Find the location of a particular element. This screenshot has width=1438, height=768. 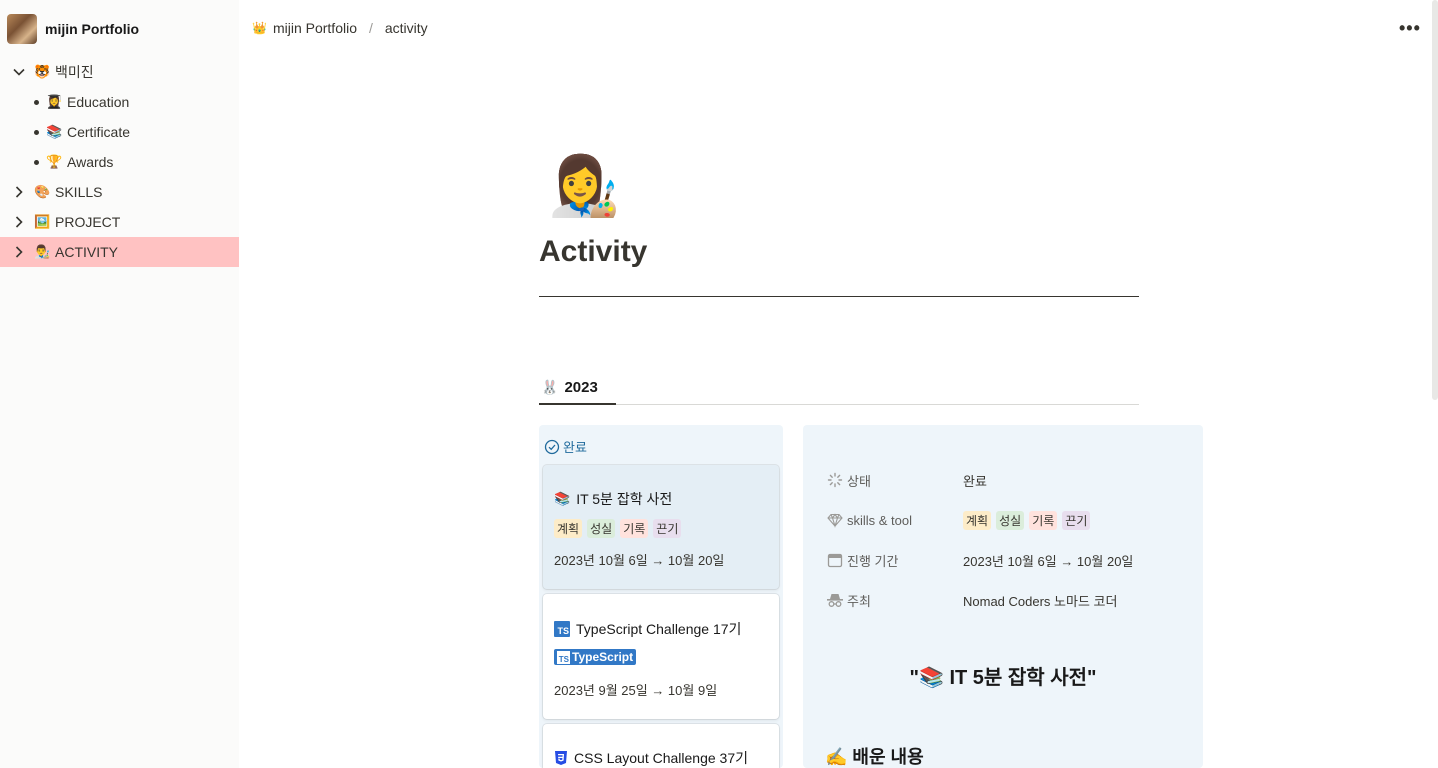

framed-picture-icon: 🖼️ is located at coordinates (42, 221).